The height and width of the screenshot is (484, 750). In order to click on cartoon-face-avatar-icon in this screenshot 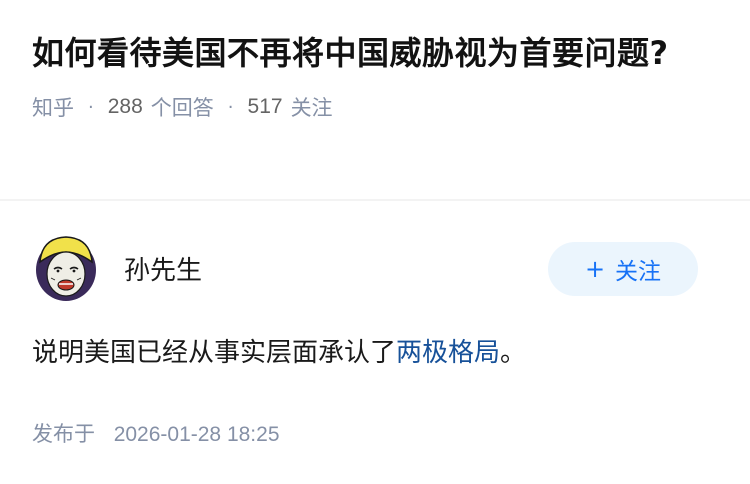, I will do `click(66, 268)`.